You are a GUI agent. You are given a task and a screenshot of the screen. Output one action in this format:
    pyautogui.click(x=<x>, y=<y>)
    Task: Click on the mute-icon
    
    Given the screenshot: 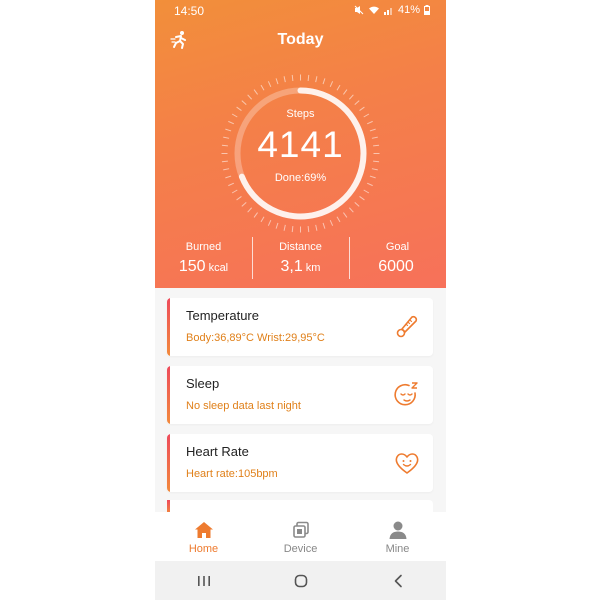 What is the action you would take?
    pyautogui.click(x=359, y=10)
    